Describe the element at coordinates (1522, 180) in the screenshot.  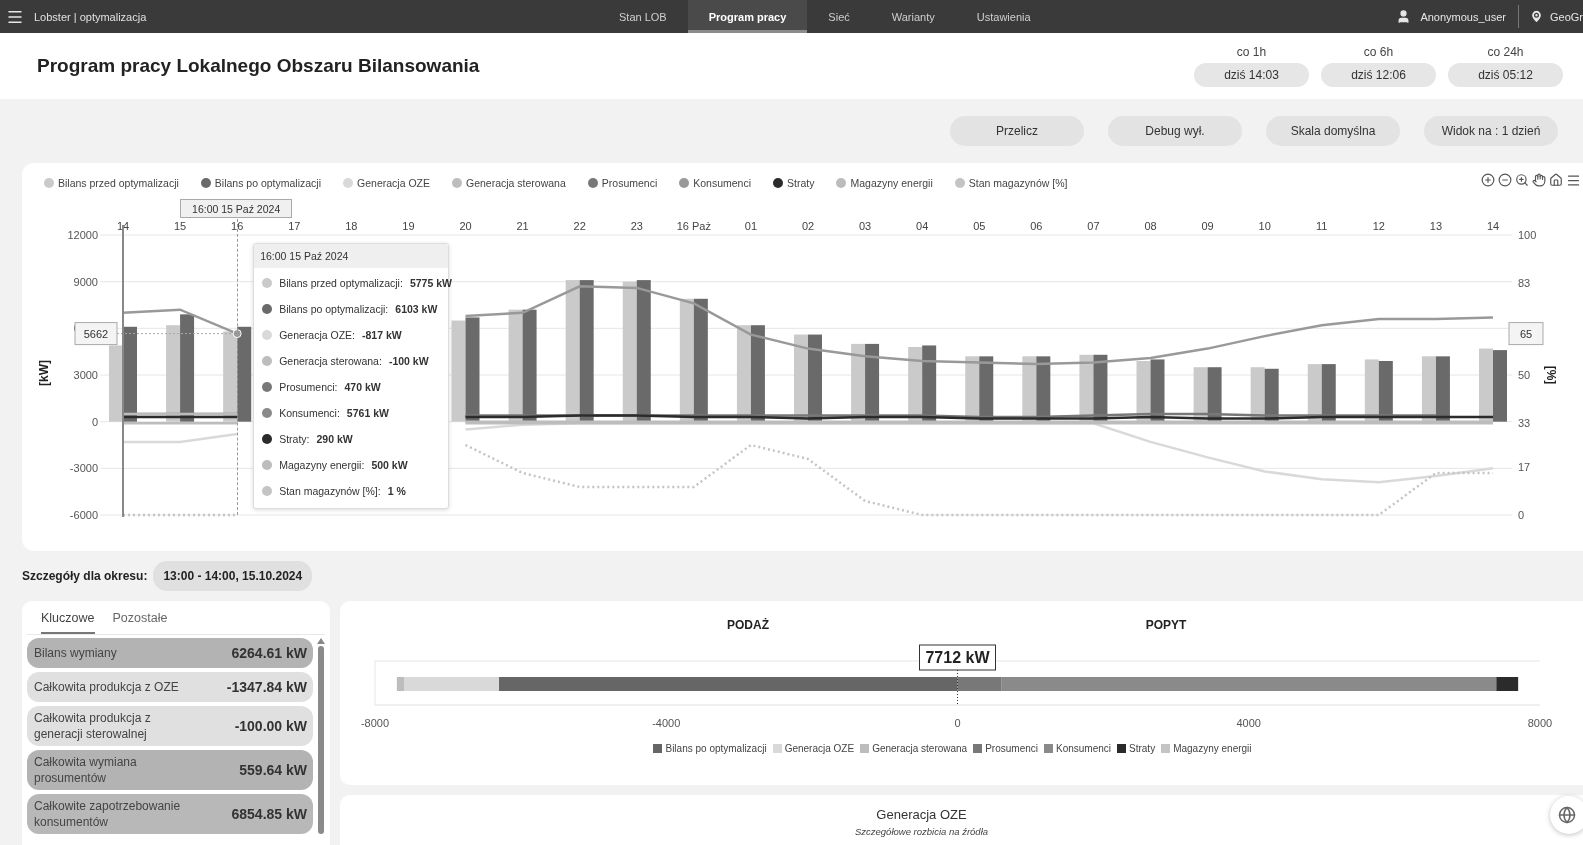
I see `magnifier-icon` at that location.